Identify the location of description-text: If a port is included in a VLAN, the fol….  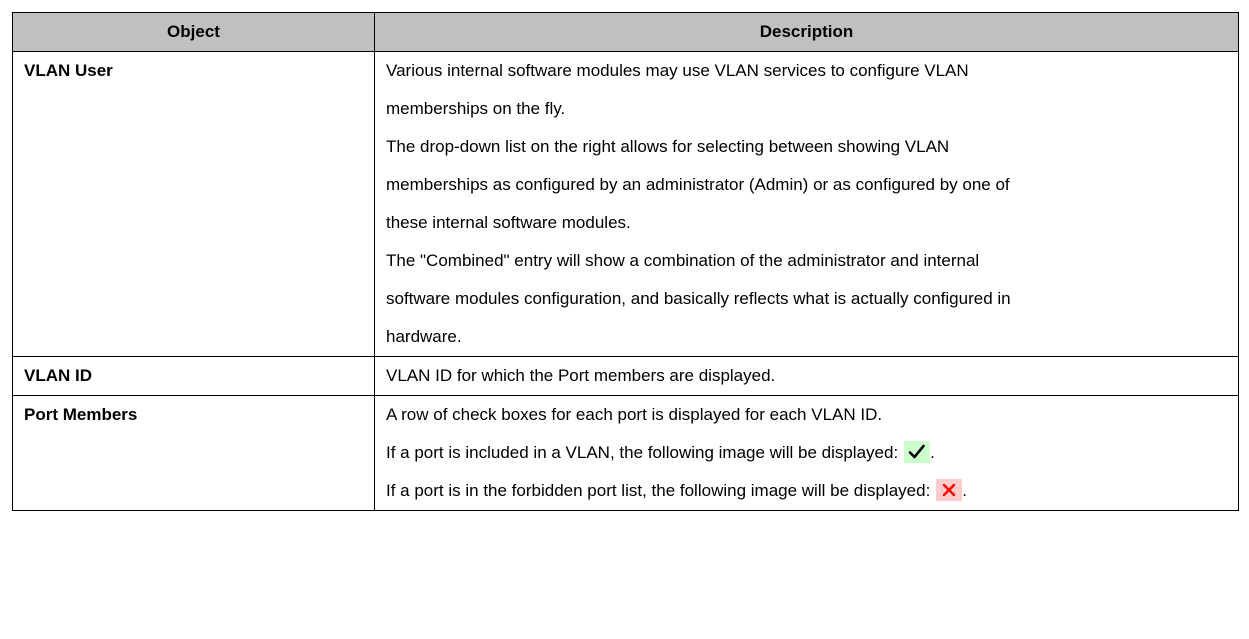
(642, 452).